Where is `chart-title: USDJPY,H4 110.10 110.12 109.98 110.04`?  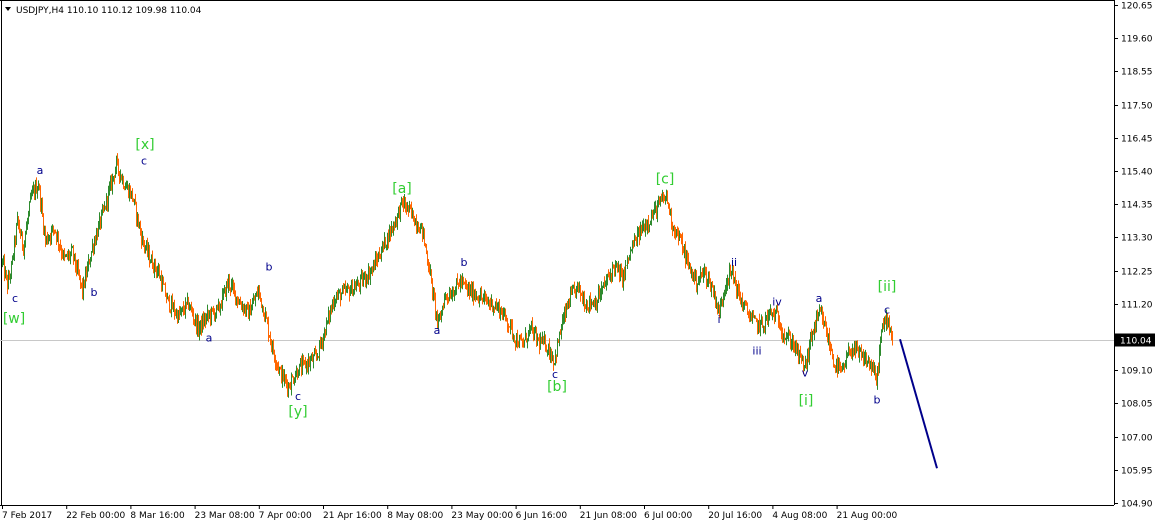
chart-title: USDJPY,H4 110.10 110.12 109.98 110.04 is located at coordinates (109, 11).